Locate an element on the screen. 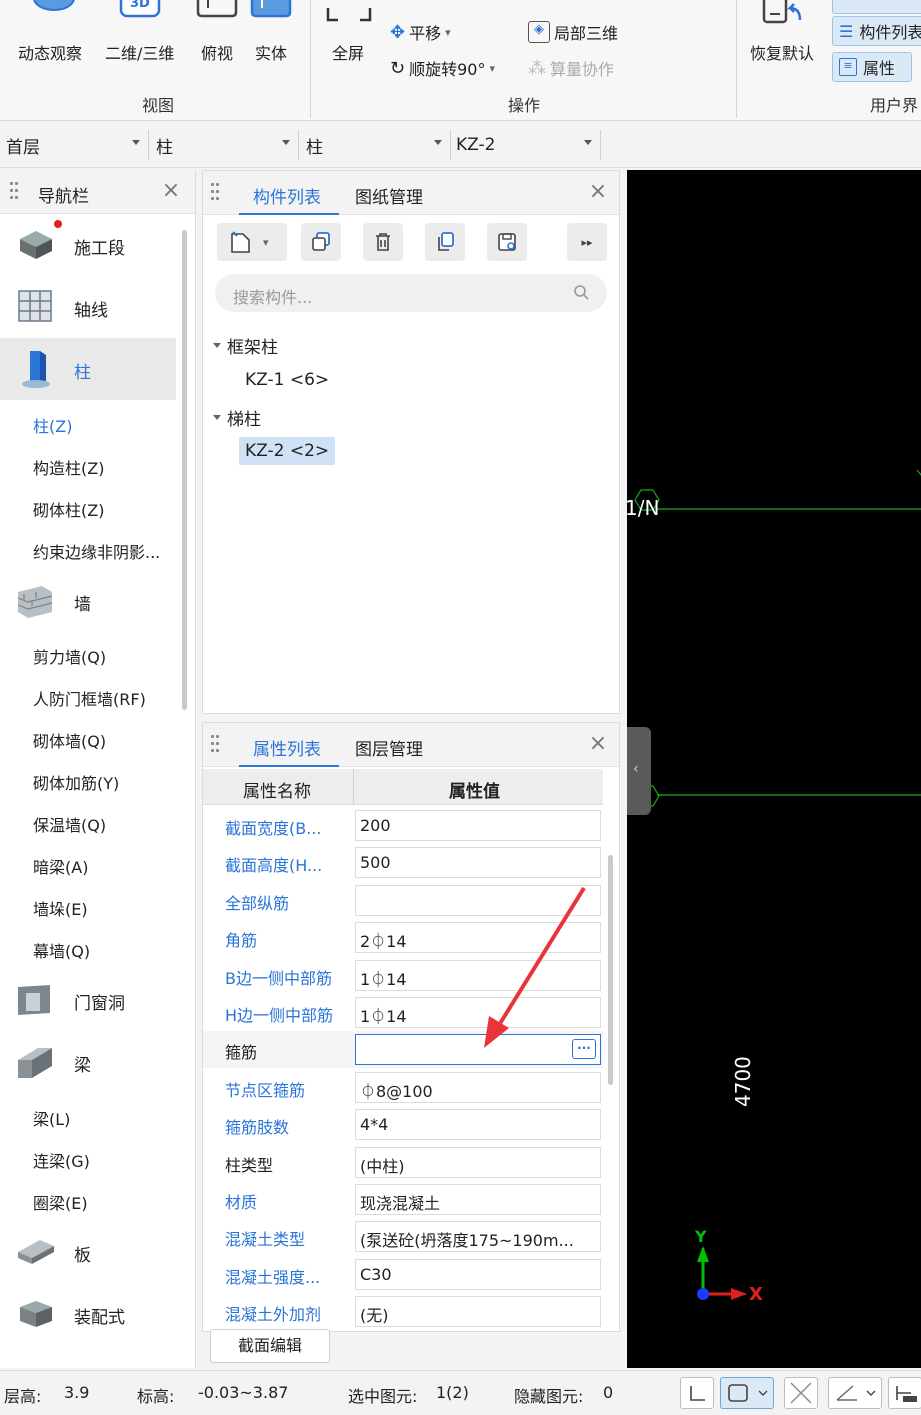  nav-item-ring-beam: 圈梁(E) is located at coordinates (60, 1202).